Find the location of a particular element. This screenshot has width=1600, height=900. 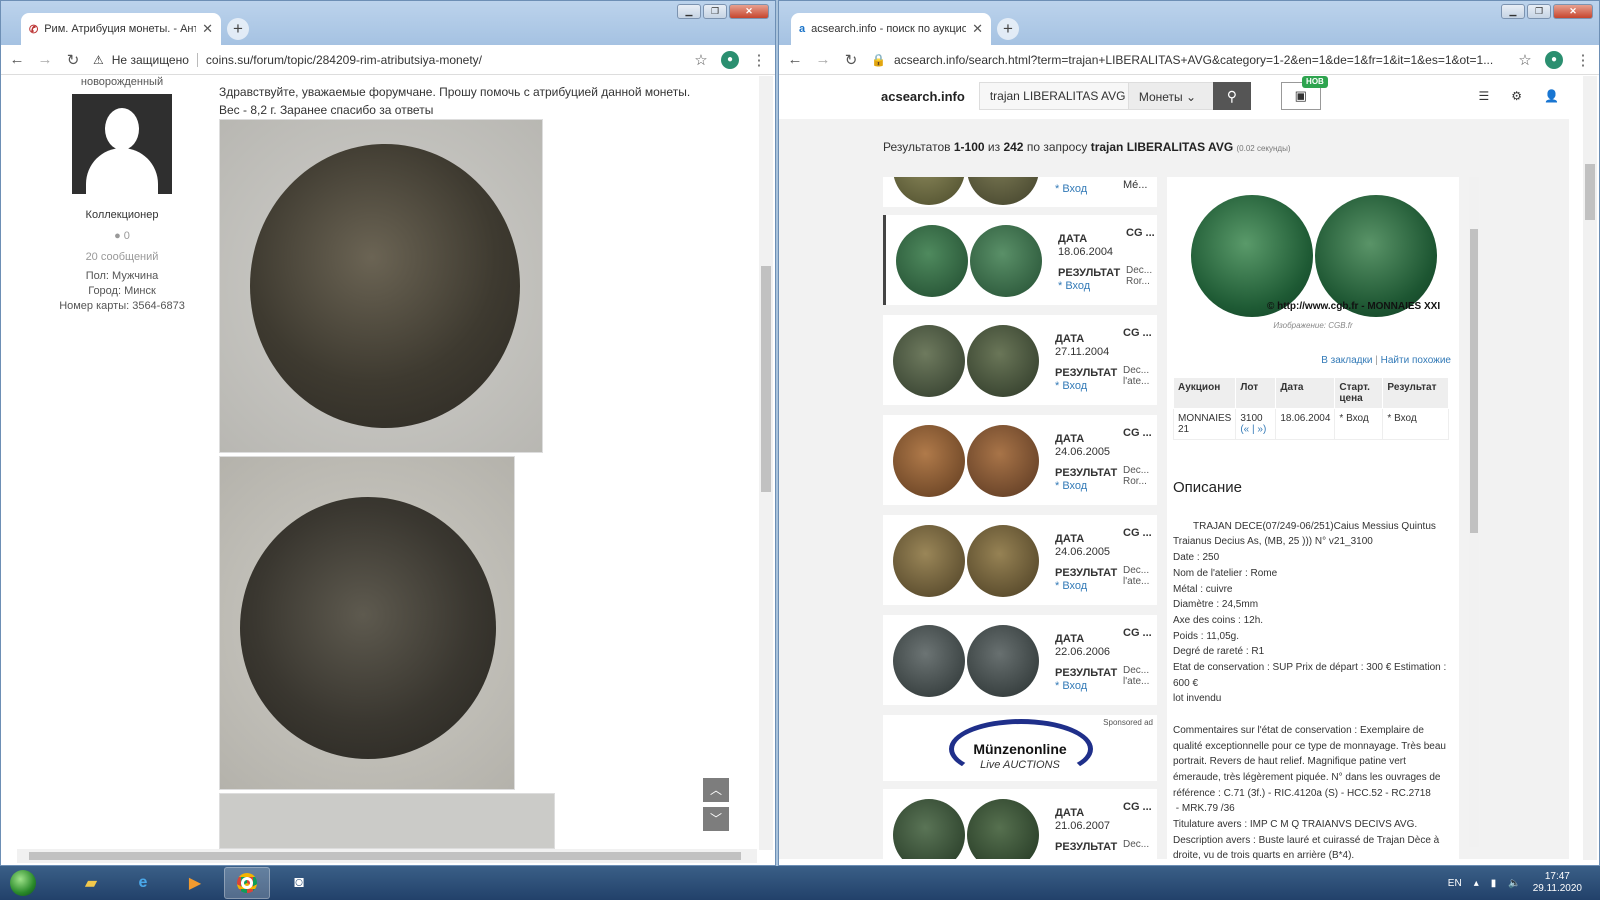

image-search-button: ▣ НОВ is located at coordinates (1304, 93).